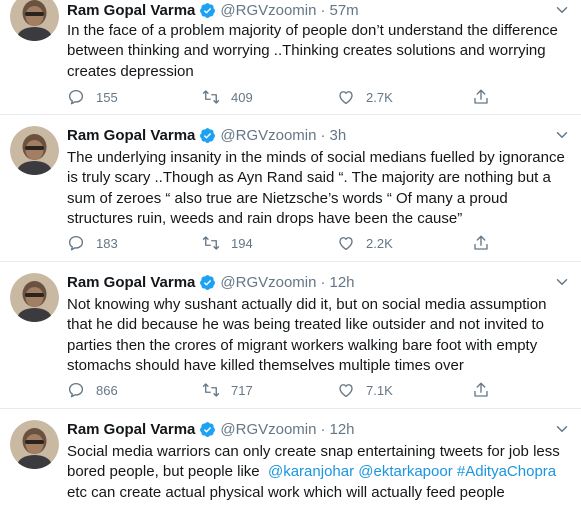  Describe the element at coordinates (227, 97) in the screenshot. I see `retweet-button: 409` at that location.